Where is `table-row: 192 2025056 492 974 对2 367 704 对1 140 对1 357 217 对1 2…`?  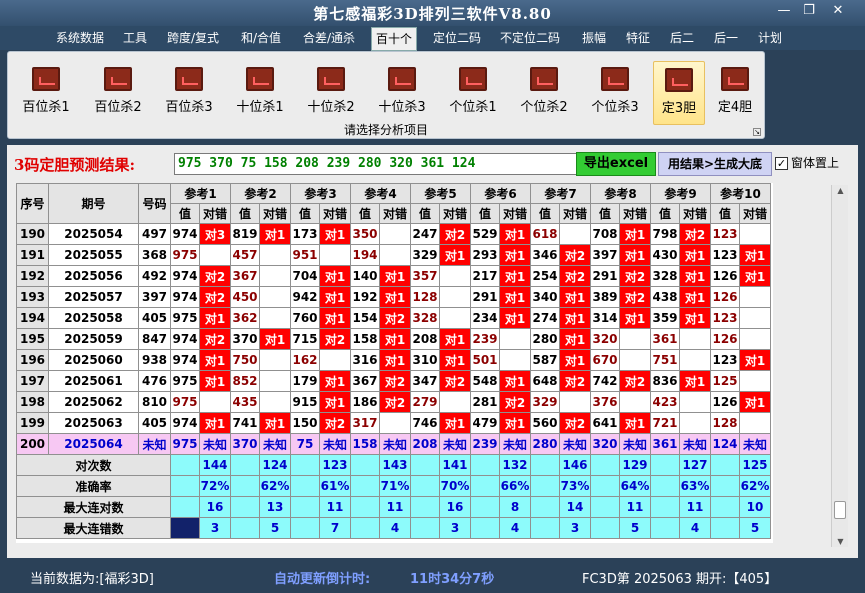
table-row: 192 2025056 492 974 对2 367 704 对1 140 对1 357 217 对1 2… is located at coordinates (393, 276).